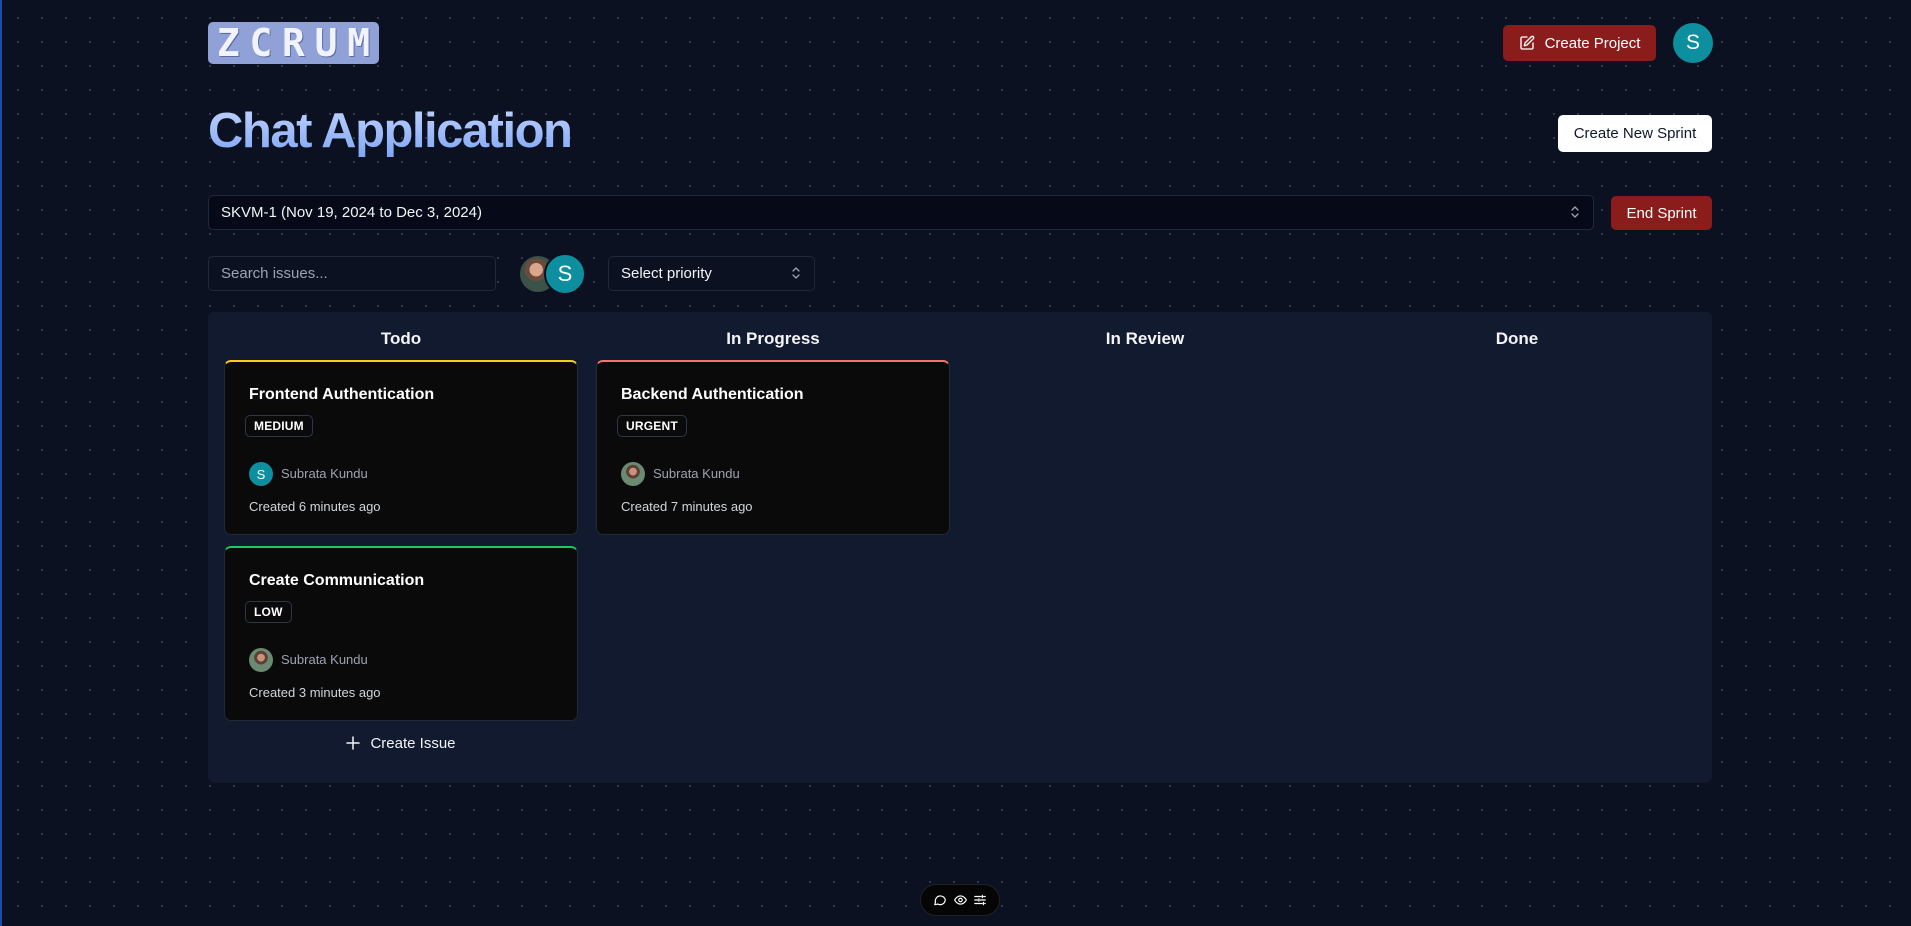 This screenshot has height=926, width=1911. Describe the element at coordinates (353, 743) in the screenshot. I see `plus-icon` at that location.